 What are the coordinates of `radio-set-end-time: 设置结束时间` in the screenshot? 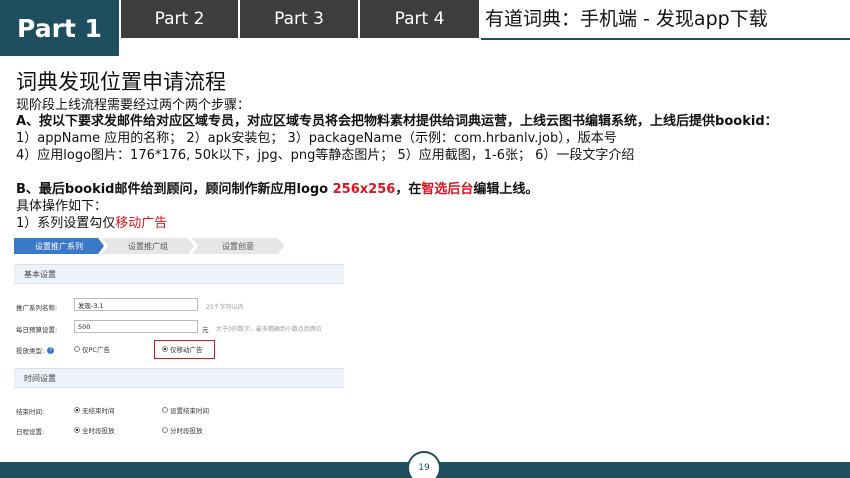 It's located at (185, 410).